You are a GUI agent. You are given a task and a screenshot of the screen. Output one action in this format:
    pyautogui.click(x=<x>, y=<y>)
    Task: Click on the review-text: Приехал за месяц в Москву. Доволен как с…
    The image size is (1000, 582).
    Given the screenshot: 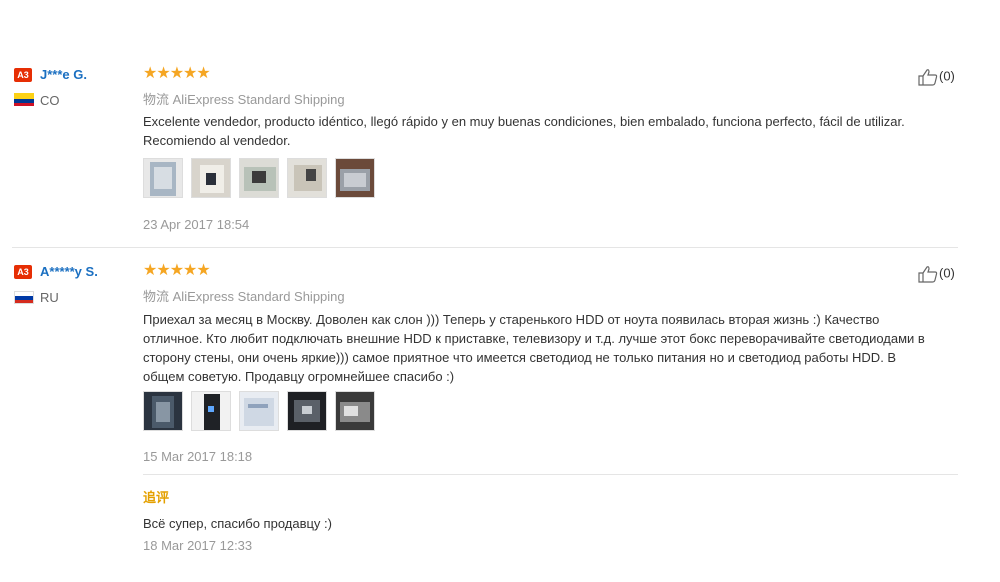 What is the action you would take?
    pyautogui.click(x=534, y=348)
    